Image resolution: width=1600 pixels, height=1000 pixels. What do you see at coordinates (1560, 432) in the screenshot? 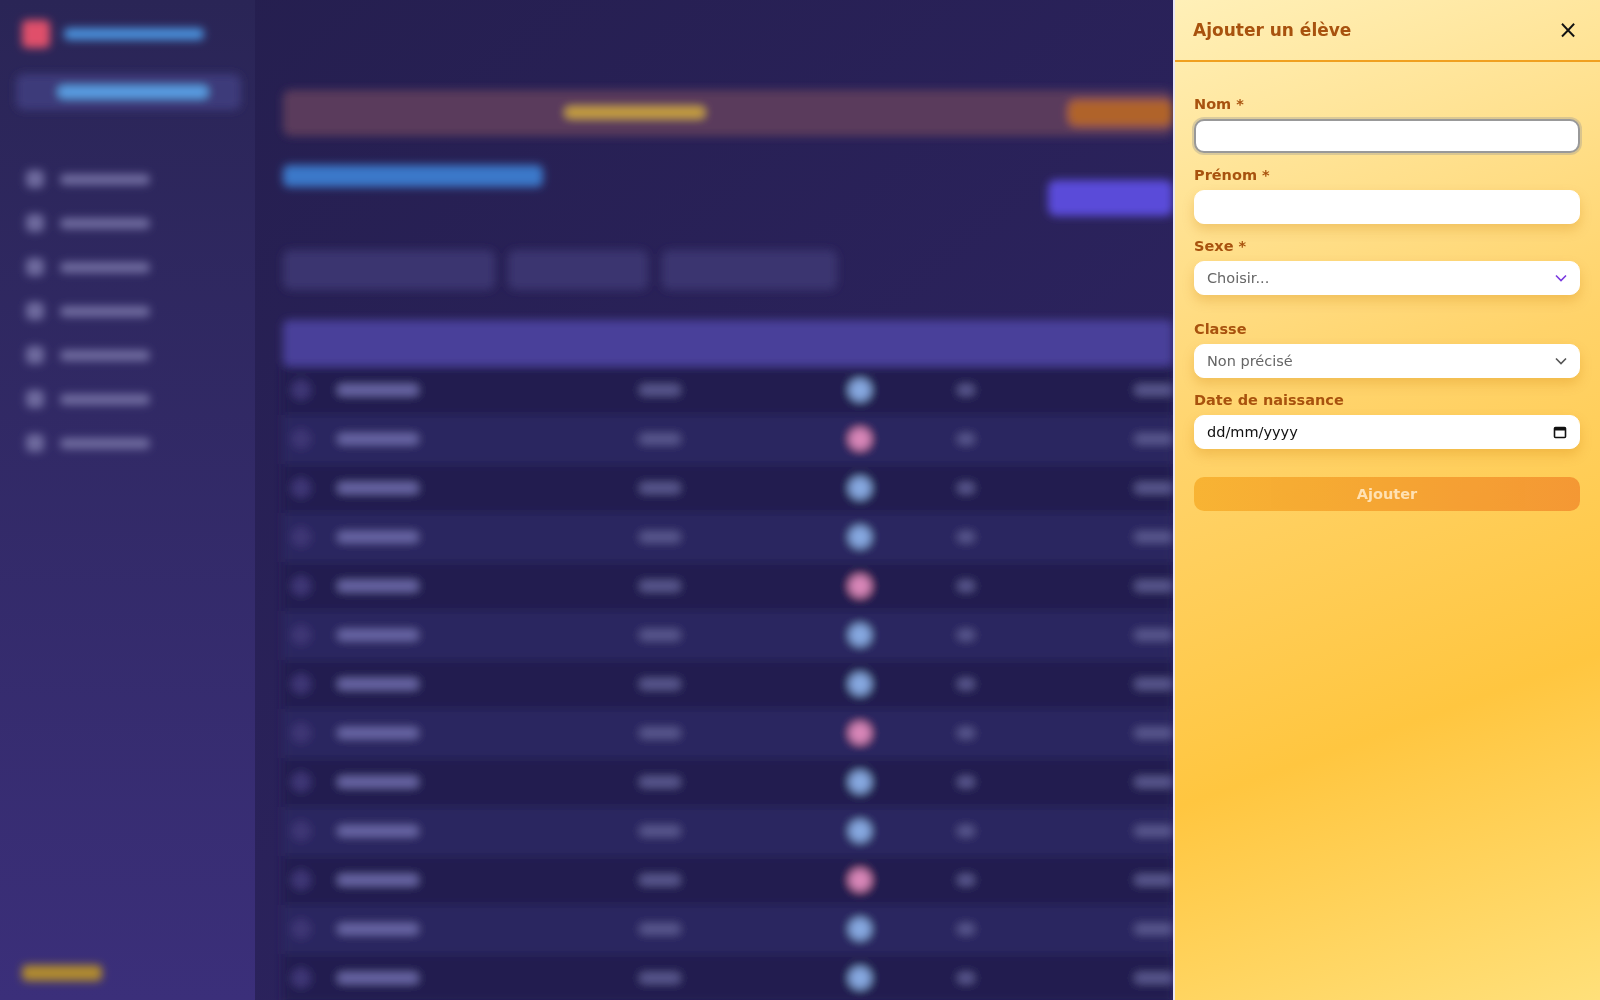
I see `calendar-icon` at bounding box center [1560, 432].